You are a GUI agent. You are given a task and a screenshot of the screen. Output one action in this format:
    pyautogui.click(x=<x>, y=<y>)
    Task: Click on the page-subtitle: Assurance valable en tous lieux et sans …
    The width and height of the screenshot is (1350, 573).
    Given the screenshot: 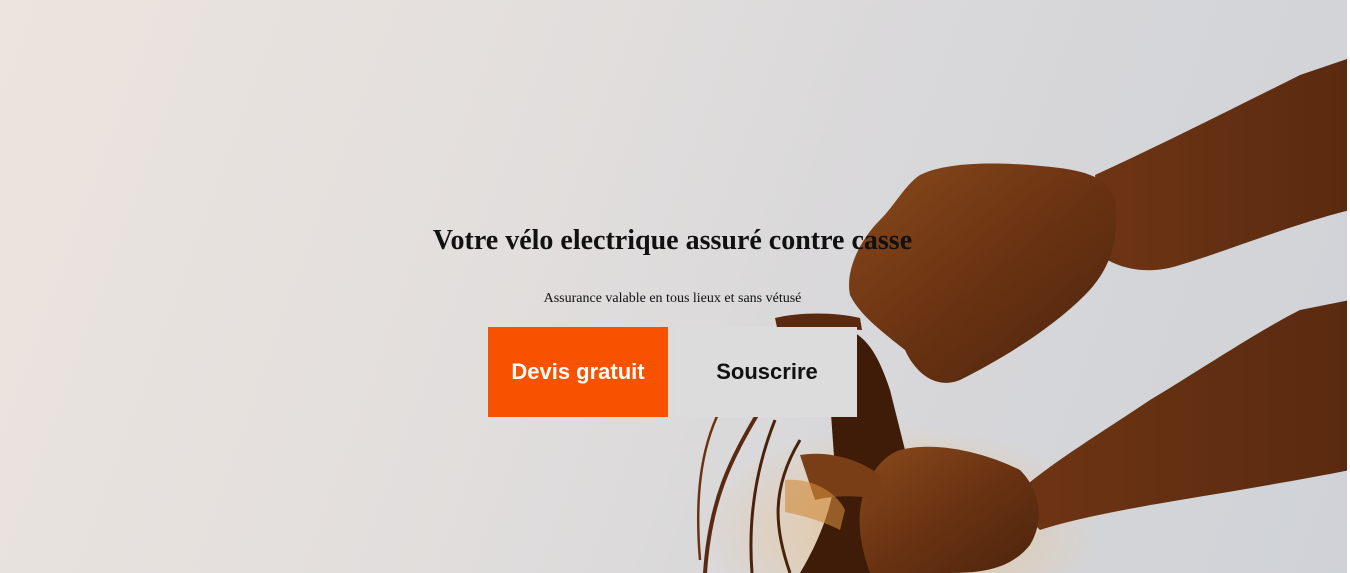 What is the action you would take?
    pyautogui.click(x=672, y=298)
    